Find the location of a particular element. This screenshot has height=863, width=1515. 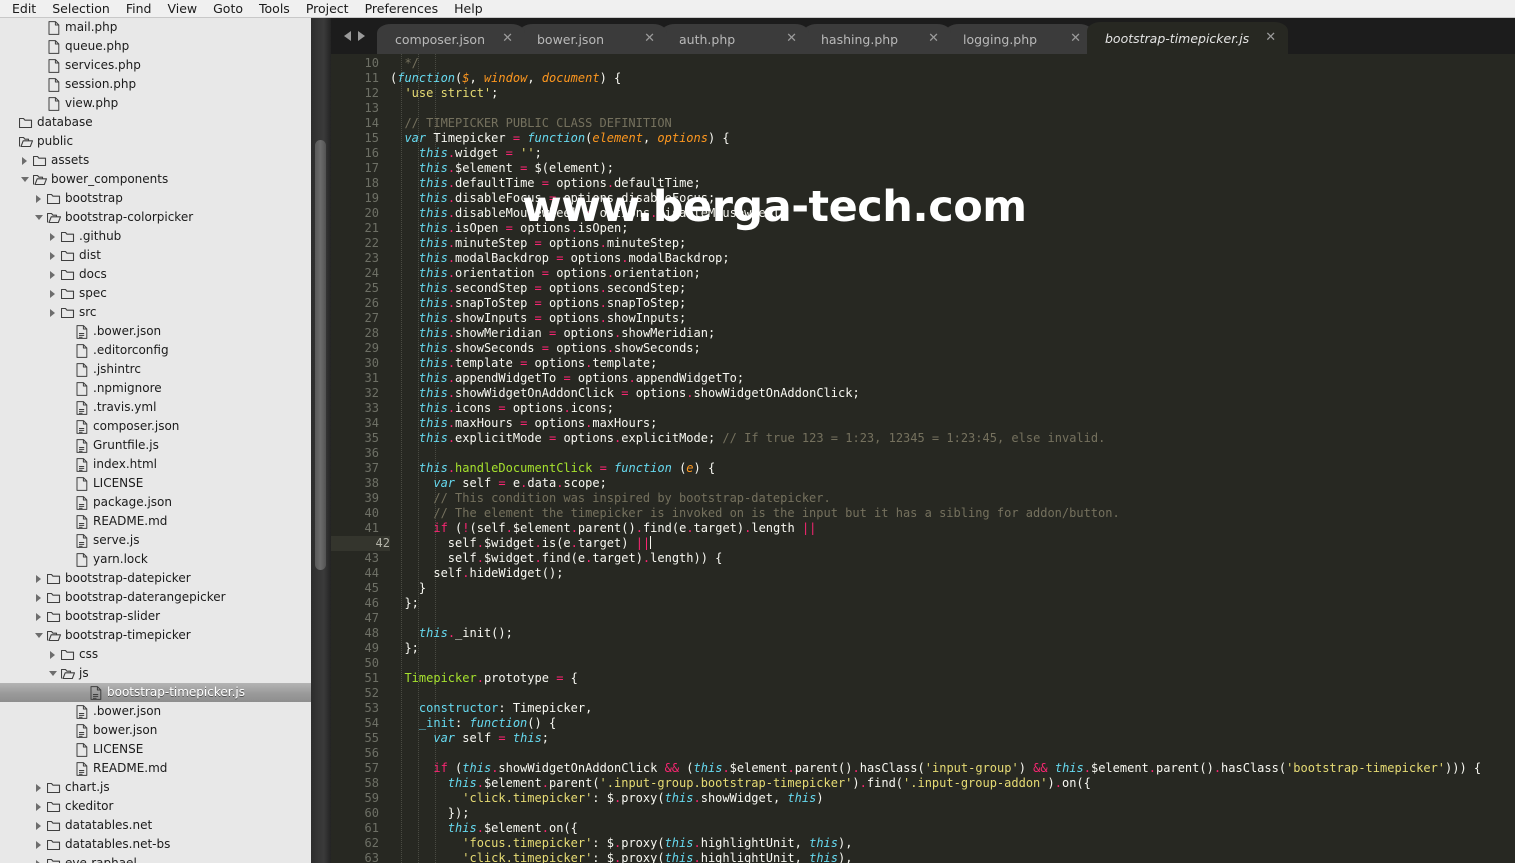

code-line: (function($, window, document) { is located at coordinates (505, 78).